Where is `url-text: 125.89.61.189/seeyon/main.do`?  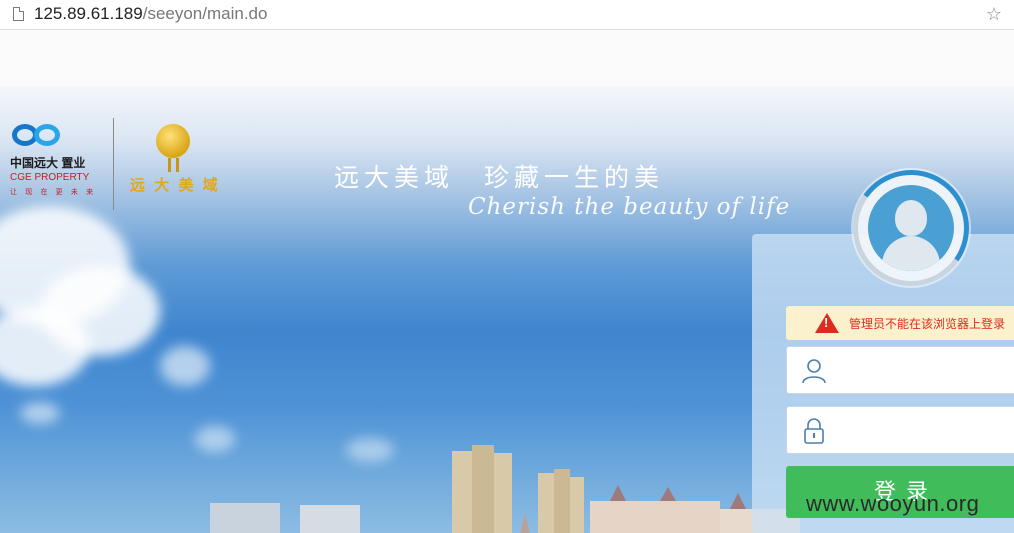 url-text: 125.89.61.189/seeyon/main.do is located at coordinates (150, 14).